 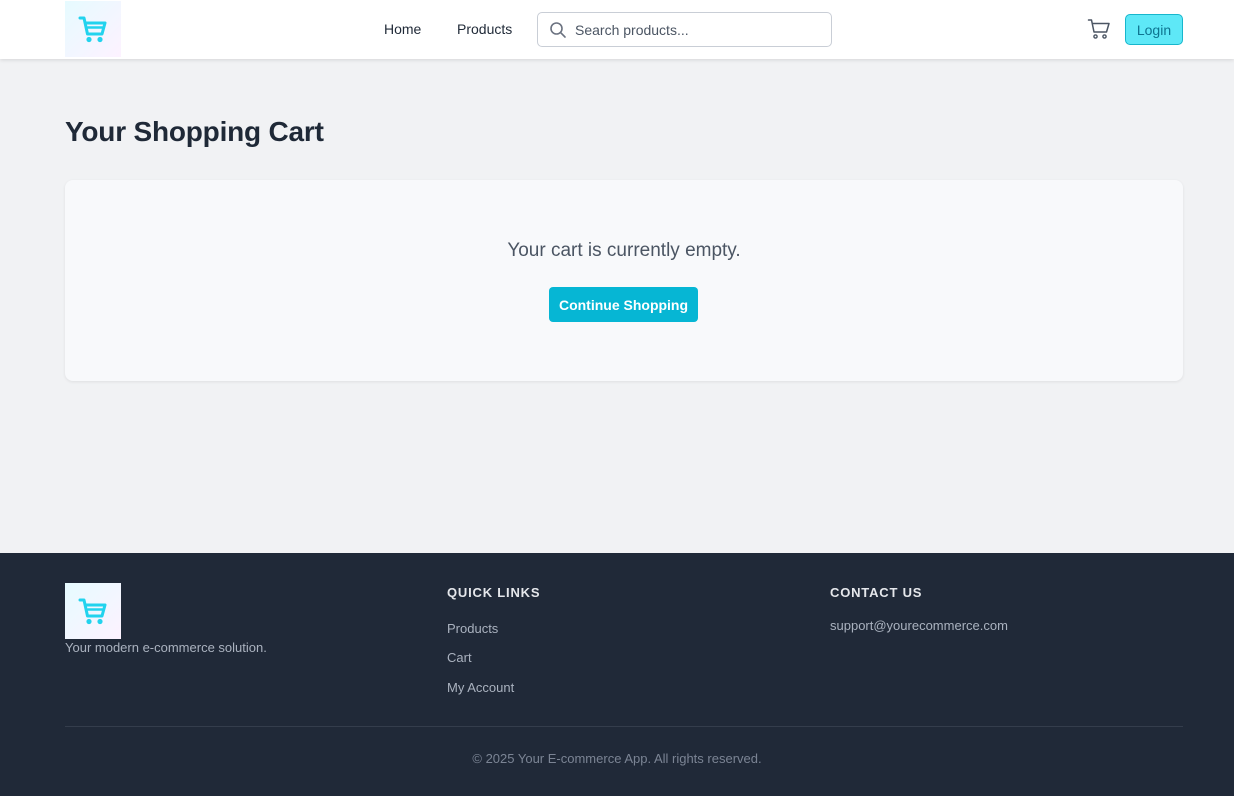 What do you see at coordinates (472, 628) in the screenshot?
I see `footer-link-products: Products` at bounding box center [472, 628].